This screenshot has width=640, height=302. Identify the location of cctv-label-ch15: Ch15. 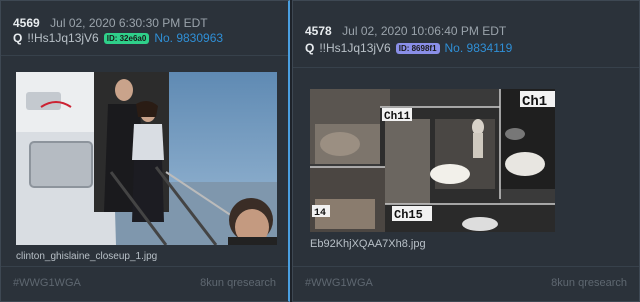
(408, 215).